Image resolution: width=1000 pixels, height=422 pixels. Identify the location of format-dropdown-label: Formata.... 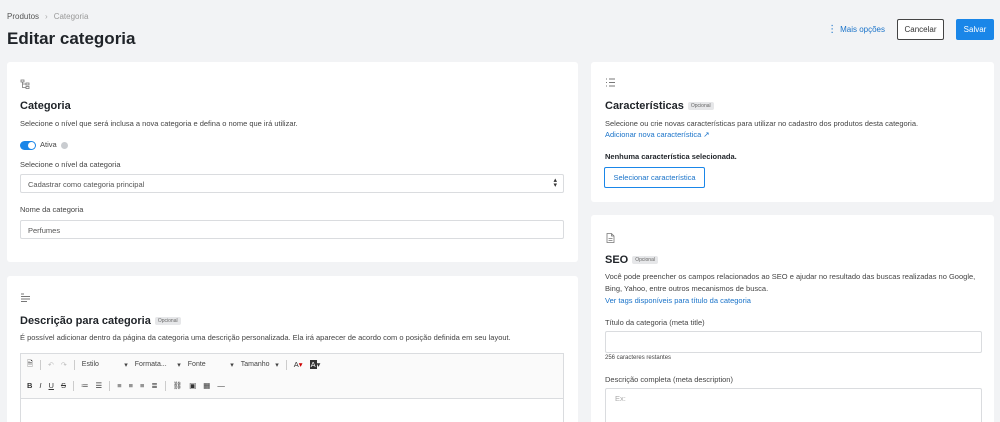
(150, 364).